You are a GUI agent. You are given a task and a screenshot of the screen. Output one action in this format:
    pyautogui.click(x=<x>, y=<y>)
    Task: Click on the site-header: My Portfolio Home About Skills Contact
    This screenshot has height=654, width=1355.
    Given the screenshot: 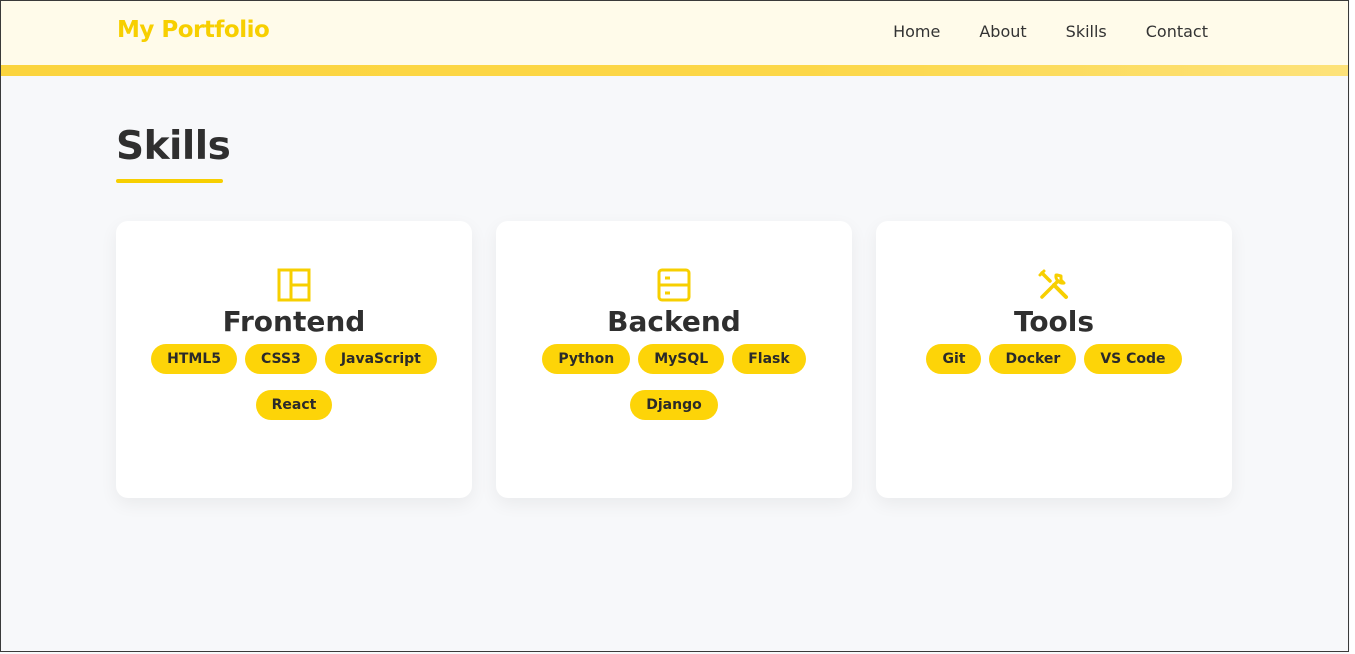 What is the action you would take?
    pyautogui.click(x=675, y=33)
    